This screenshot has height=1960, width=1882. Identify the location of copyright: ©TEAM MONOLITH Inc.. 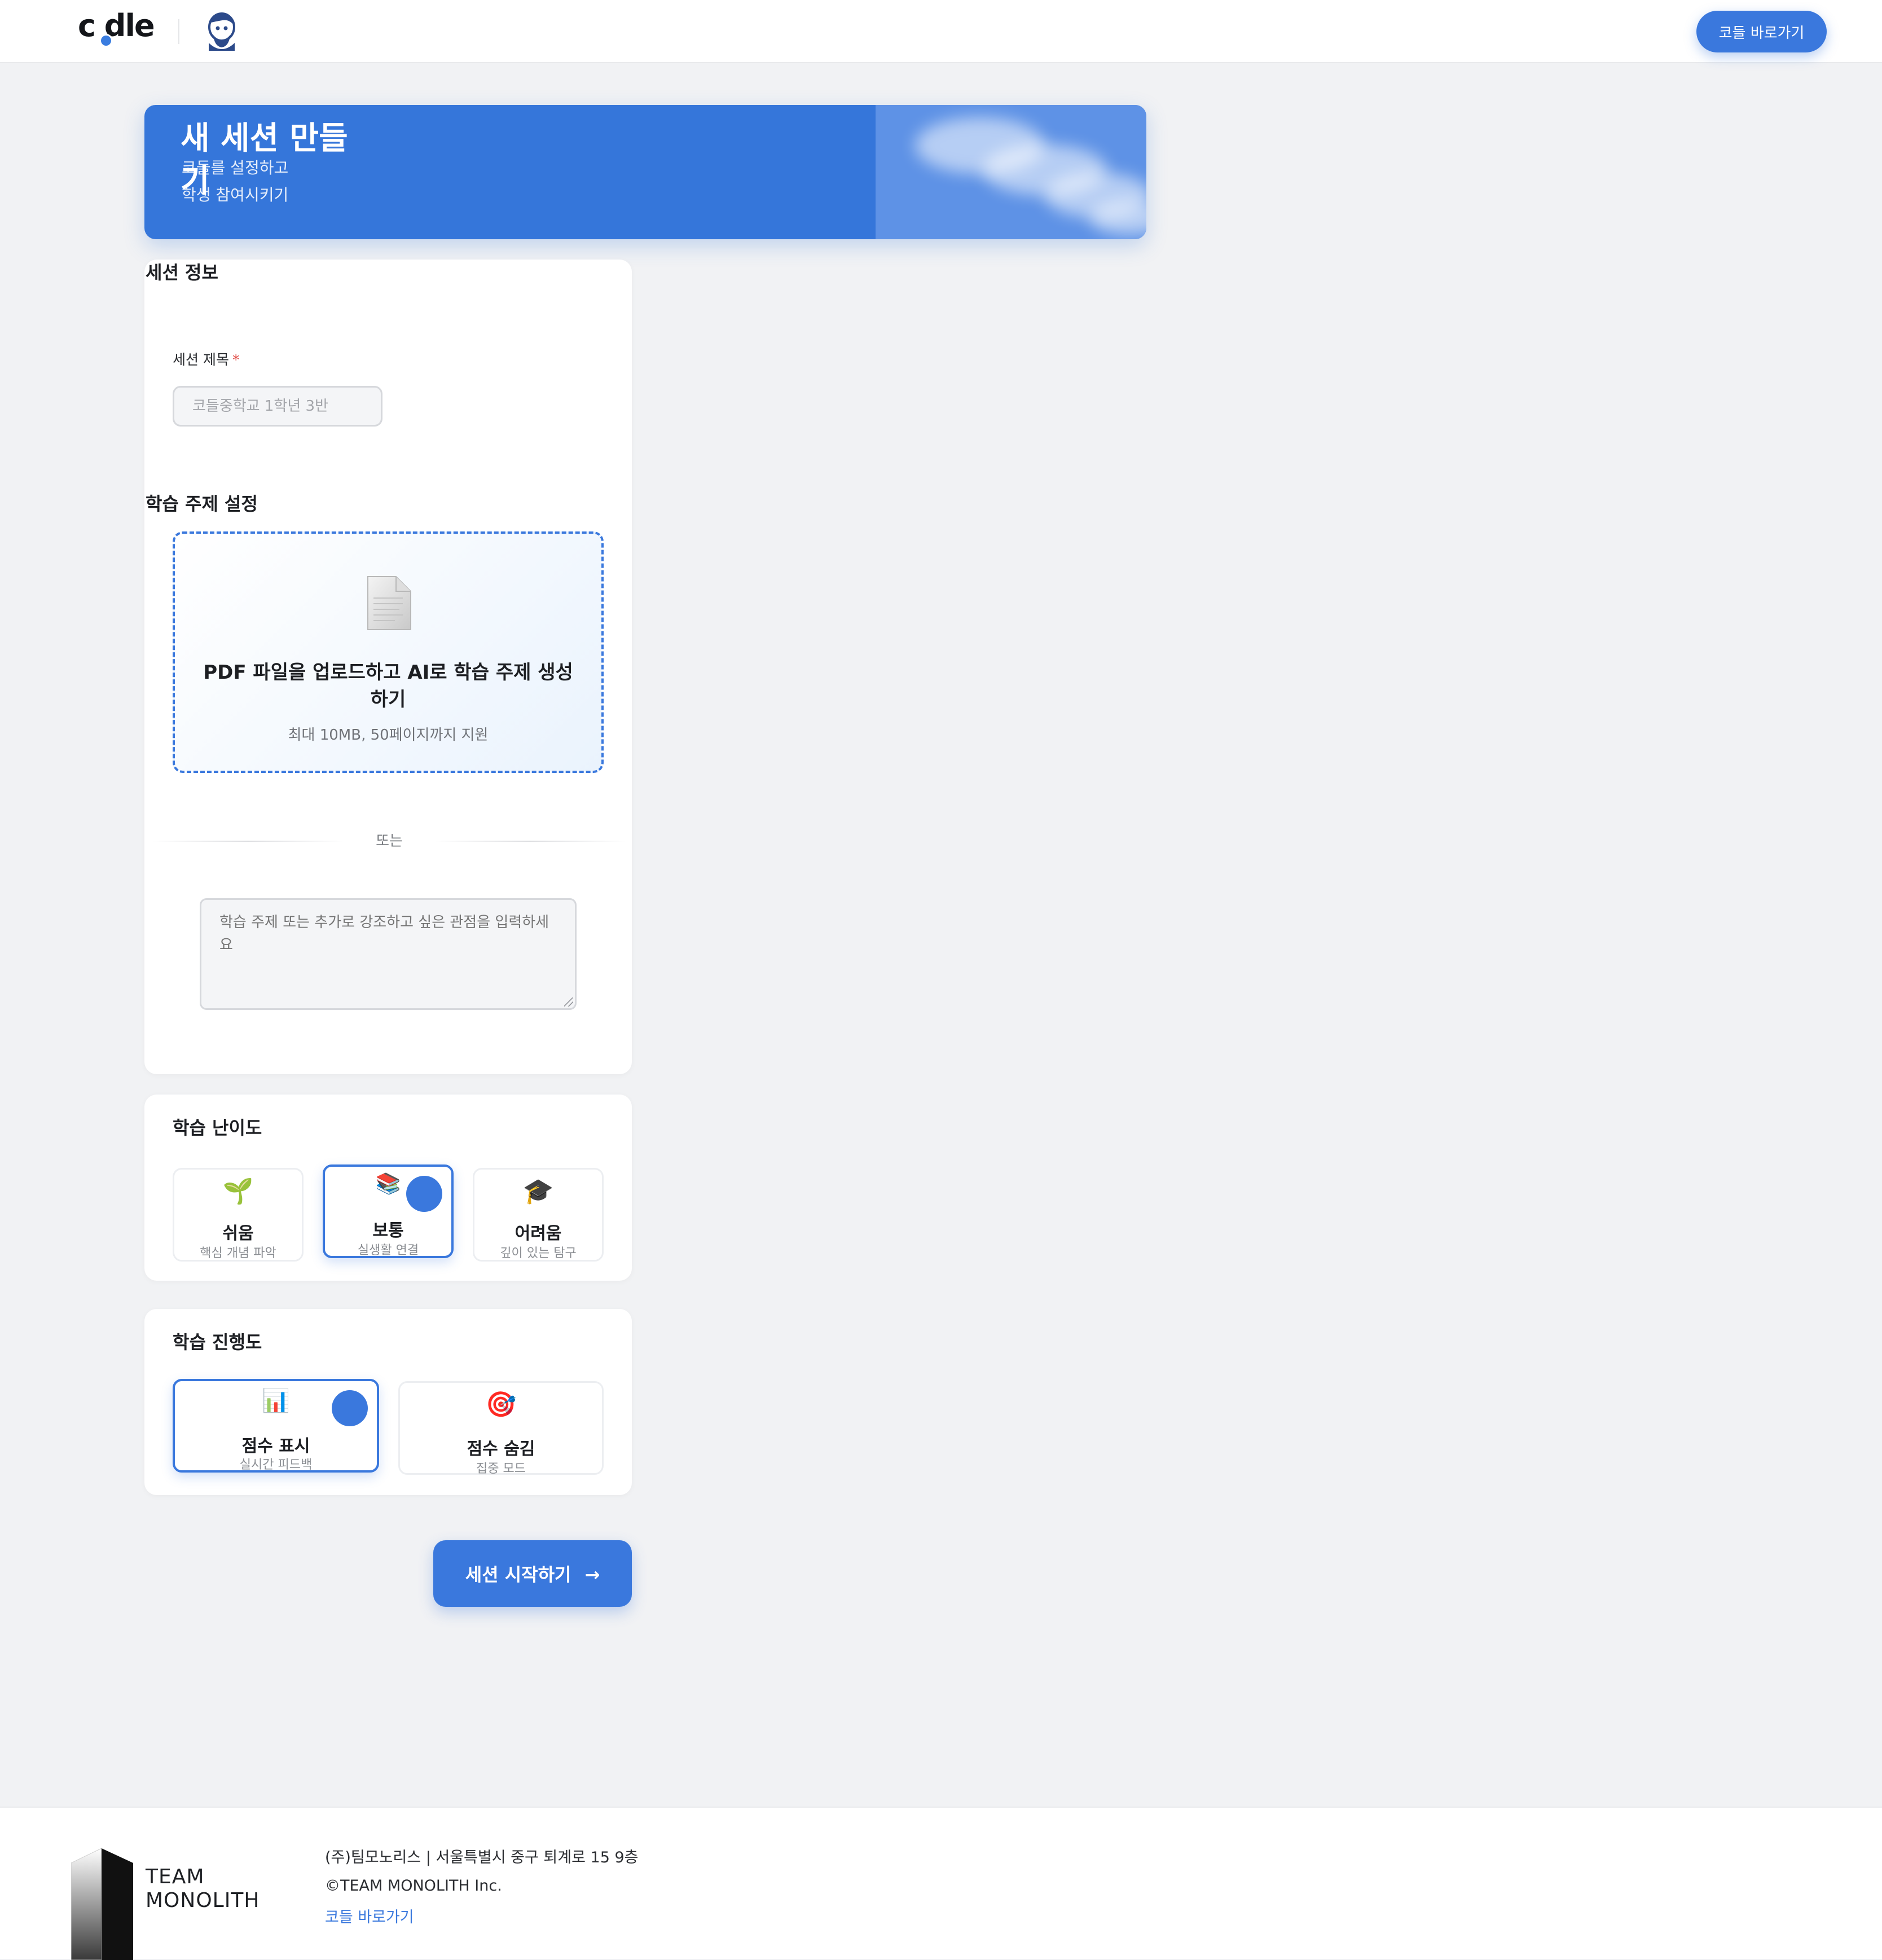
(414, 1886).